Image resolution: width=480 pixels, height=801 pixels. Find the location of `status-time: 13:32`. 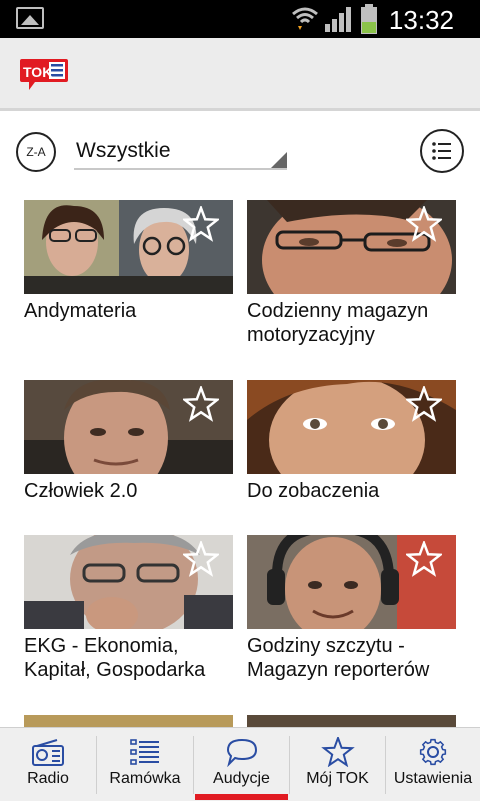

status-time: 13:32 is located at coordinates (421, 20).